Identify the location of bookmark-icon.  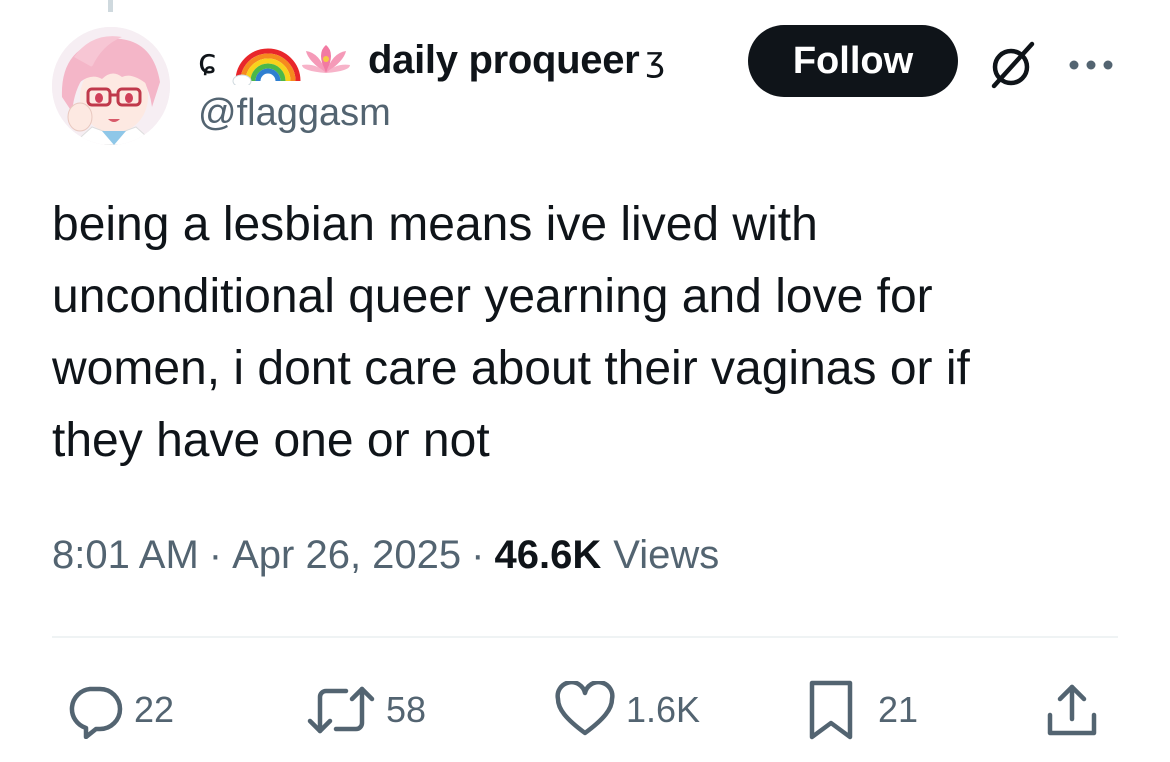
(831, 710).